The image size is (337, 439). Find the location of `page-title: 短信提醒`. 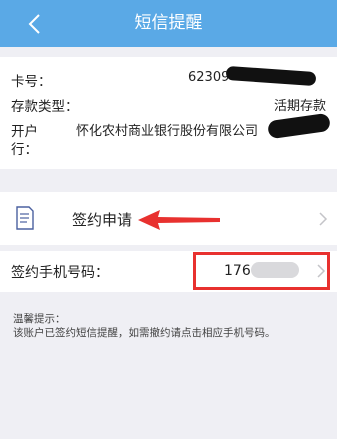

page-title: 短信提醒 is located at coordinates (168, 23).